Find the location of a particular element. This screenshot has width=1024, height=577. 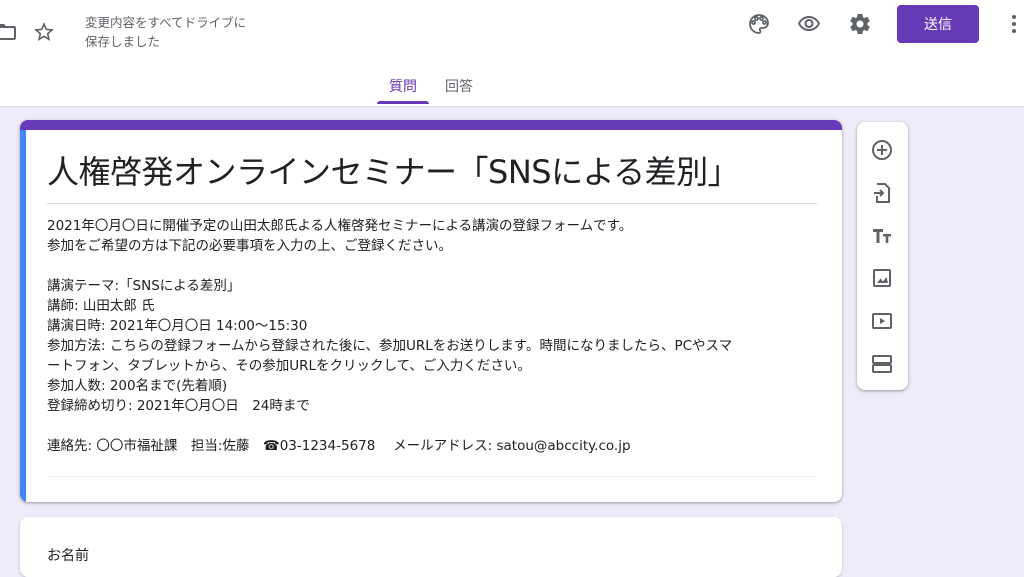

tab-responses: 回答 is located at coordinates (459, 86).